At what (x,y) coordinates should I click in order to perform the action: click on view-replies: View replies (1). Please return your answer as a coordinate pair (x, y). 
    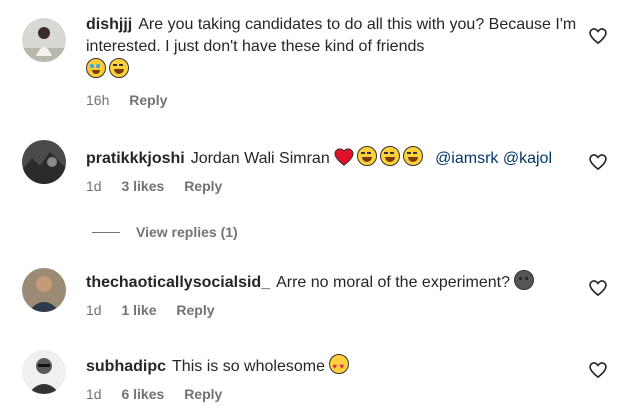
    Looking at the image, I should click on (165, 232).